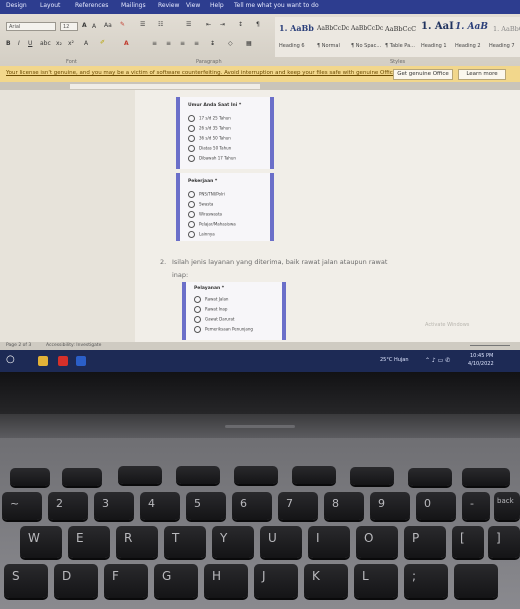 The width and height of the screenshot is (520, 609). Describe the element at coordinates (482, 74) in the screenshot. I see `learn-more-button: Learn more` at that location.